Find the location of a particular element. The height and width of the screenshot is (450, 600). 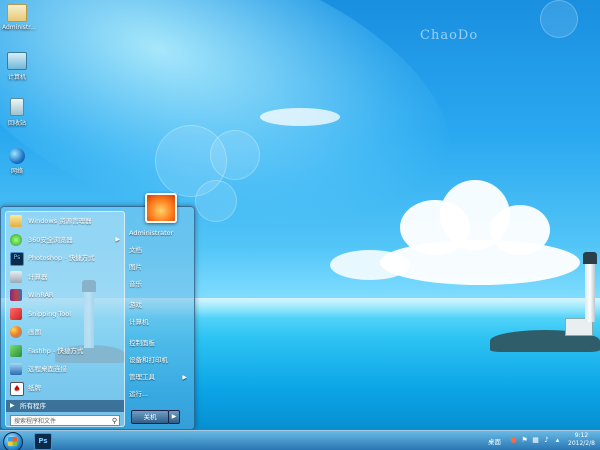

tray-desktop-toolbar: 桌面 is located at coordinates (494, 441).